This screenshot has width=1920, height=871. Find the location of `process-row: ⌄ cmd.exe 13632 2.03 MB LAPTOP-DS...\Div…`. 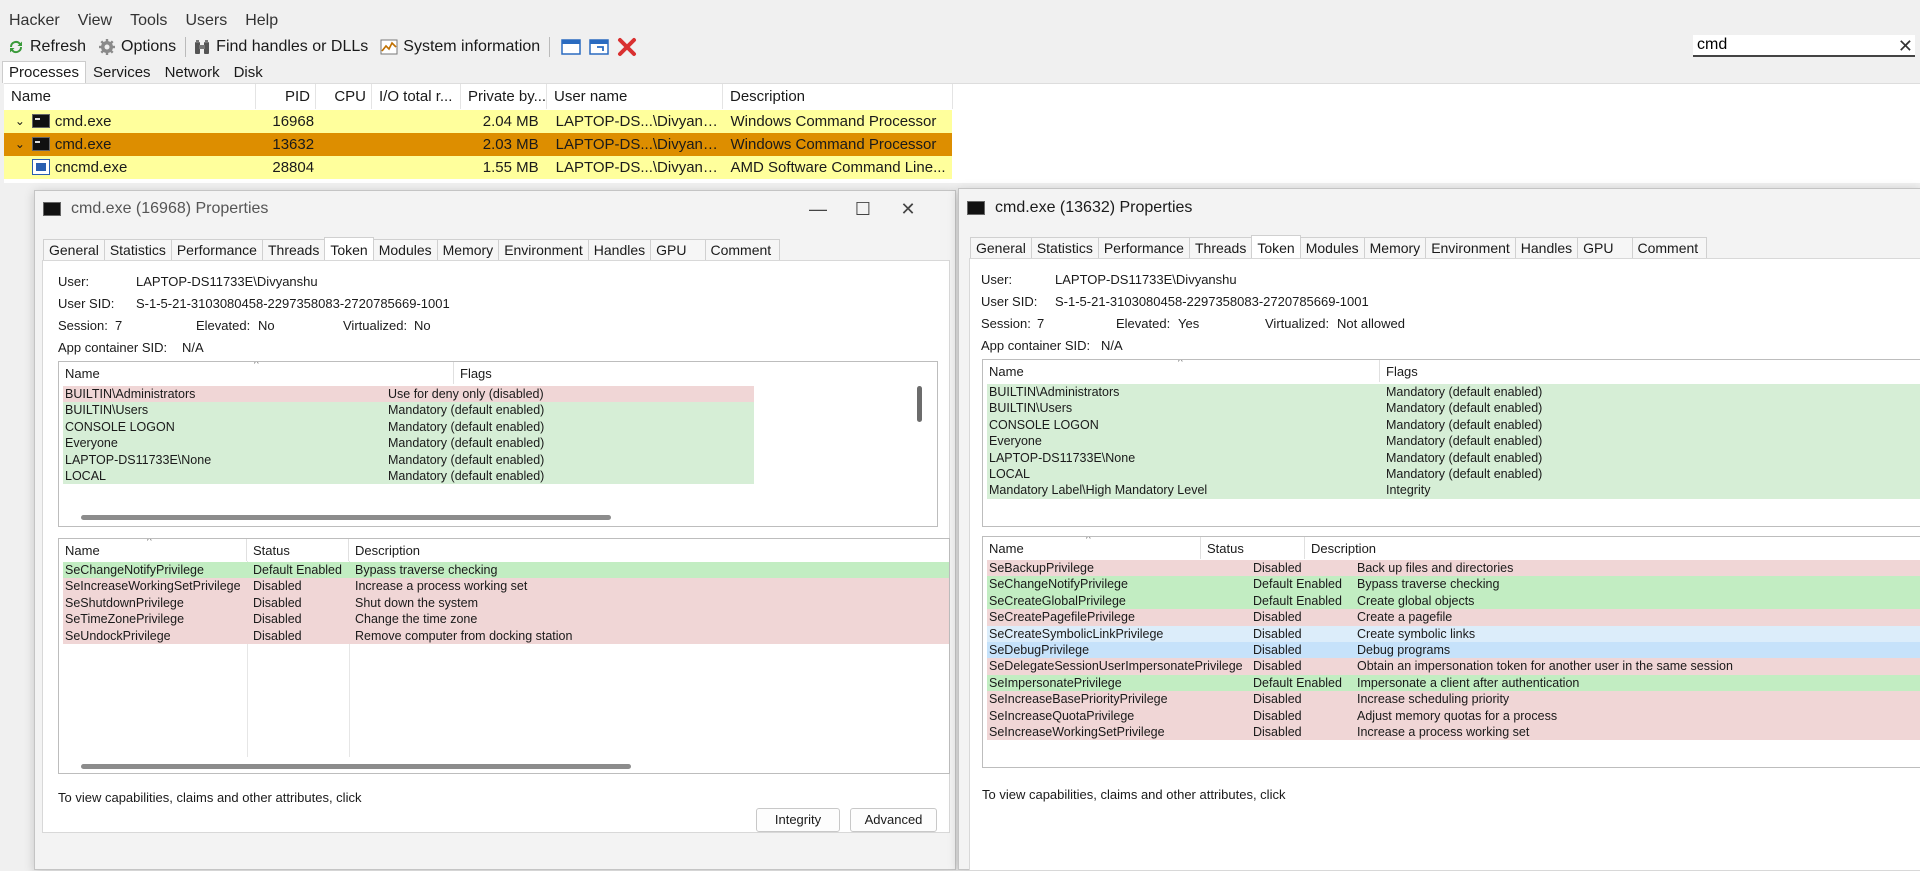

process-row: ⌄ cmd.exe 13632 2.03 MB LAPTOP-DS...\Div… is located at coordinates (478, 144).